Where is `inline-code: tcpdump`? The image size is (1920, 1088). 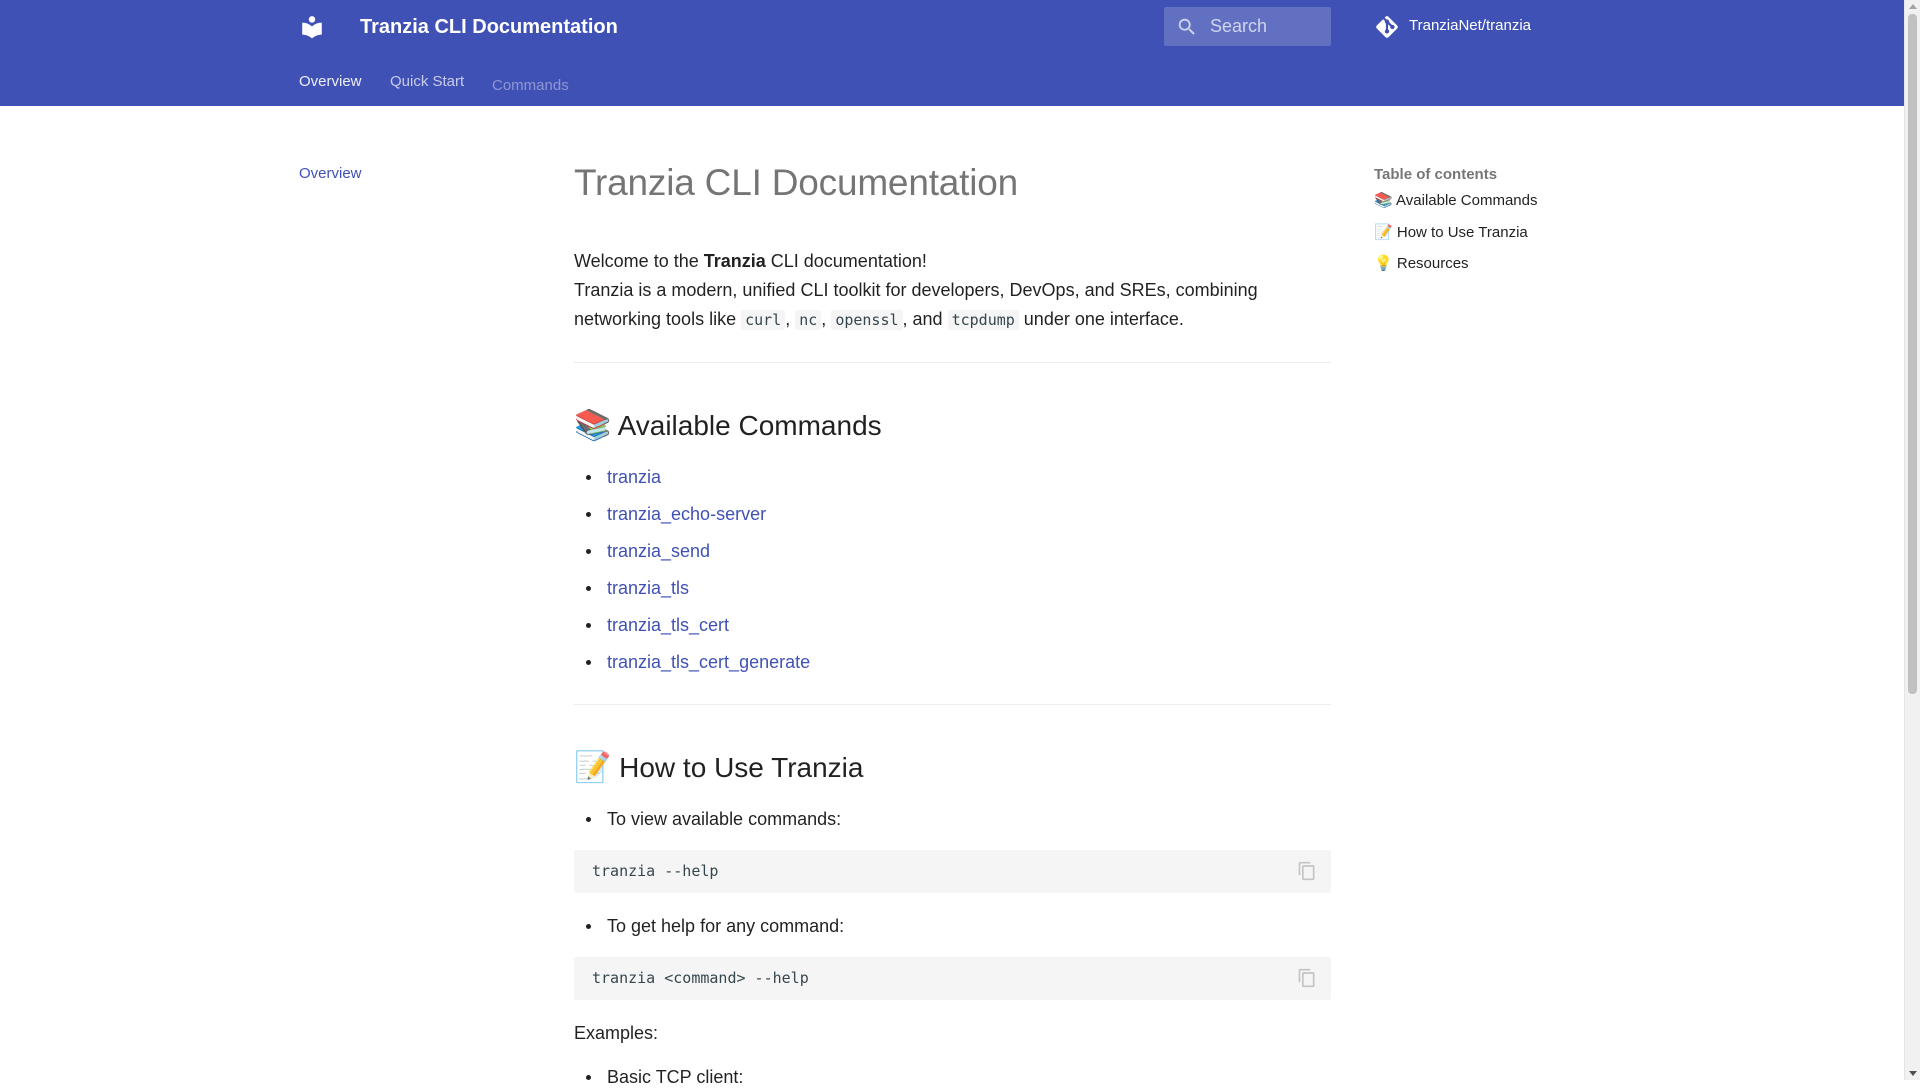
inline-code: tcpdump is located at coordinates (983, 320).